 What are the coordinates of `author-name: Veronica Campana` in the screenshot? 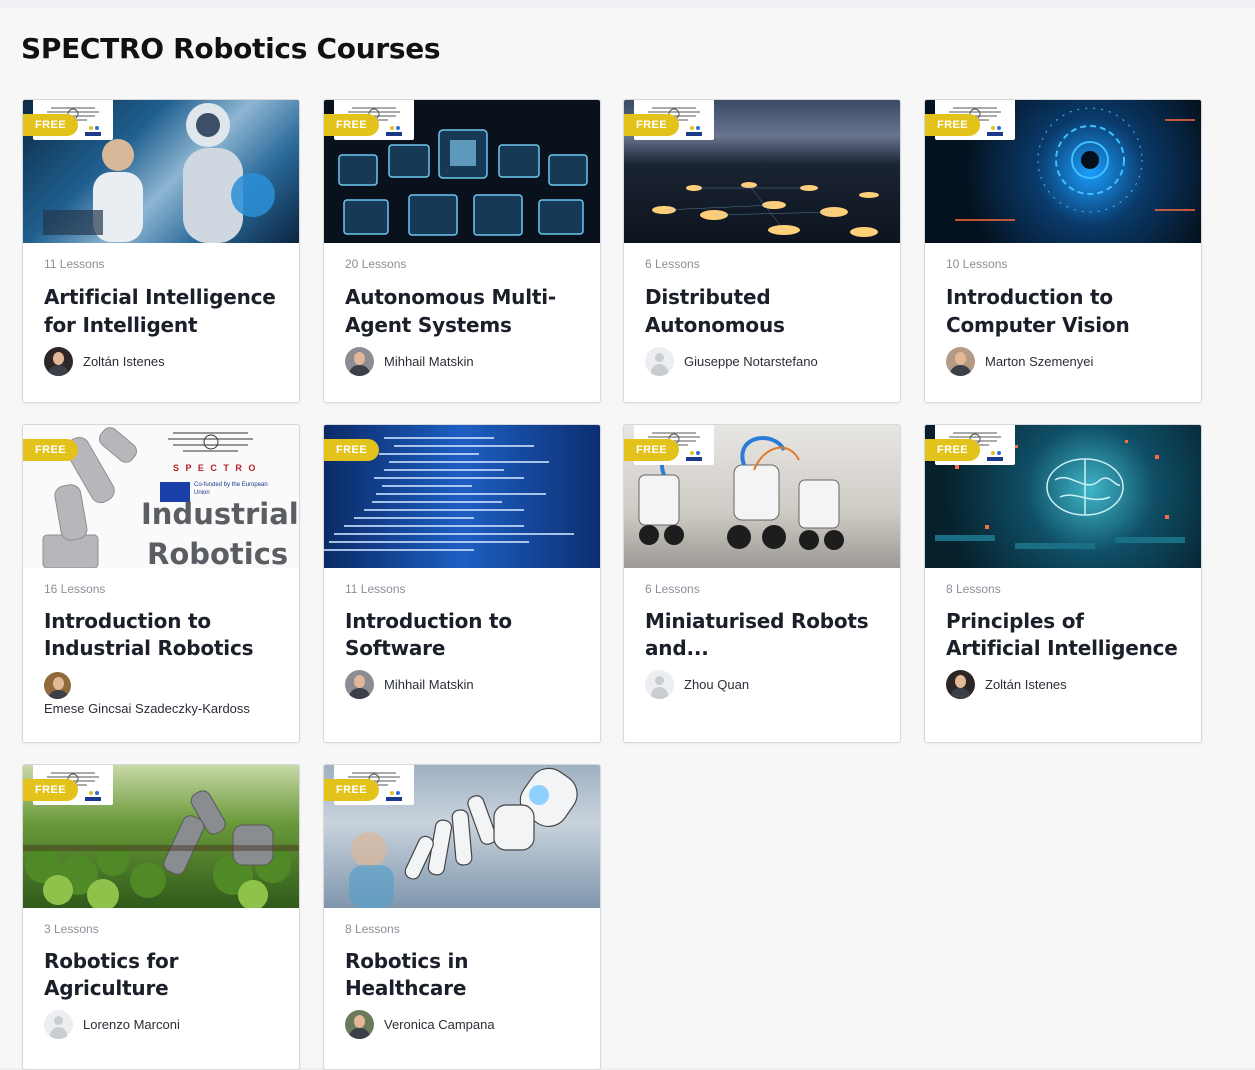 It's located at (439, 1024).